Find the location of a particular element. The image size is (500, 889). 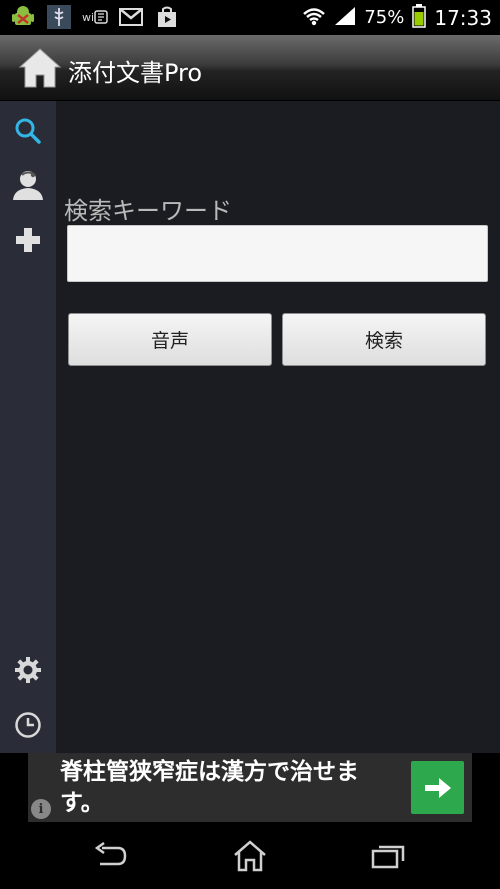

arrow-right-icon is located at coordinates (437, 787).